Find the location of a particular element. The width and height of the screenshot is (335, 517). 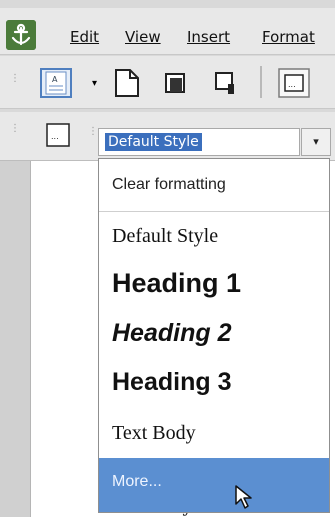

dropdown-item-heading-1: Heading 1 is located at coordinates (214, 286).